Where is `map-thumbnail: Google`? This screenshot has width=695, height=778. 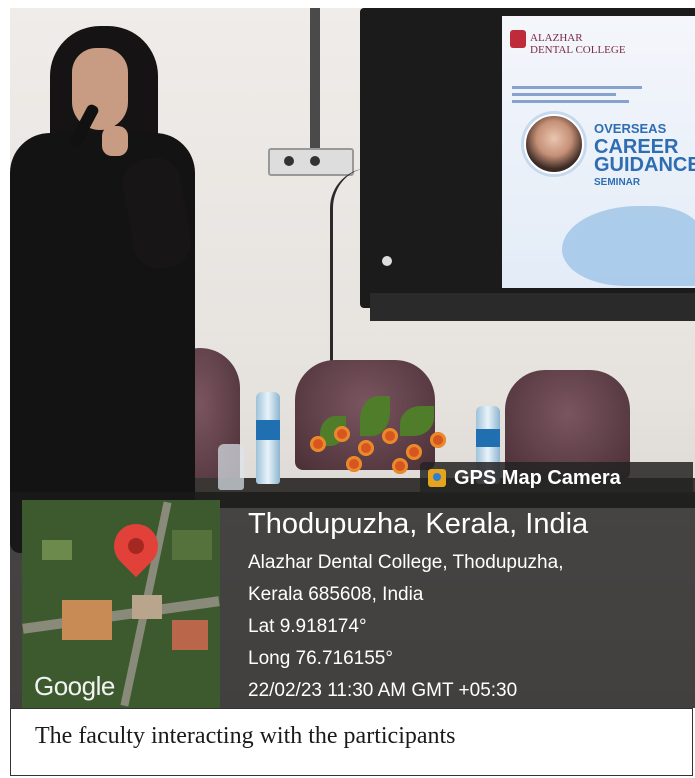
map-thumbnail: Google is located at coordinates (121, 604).